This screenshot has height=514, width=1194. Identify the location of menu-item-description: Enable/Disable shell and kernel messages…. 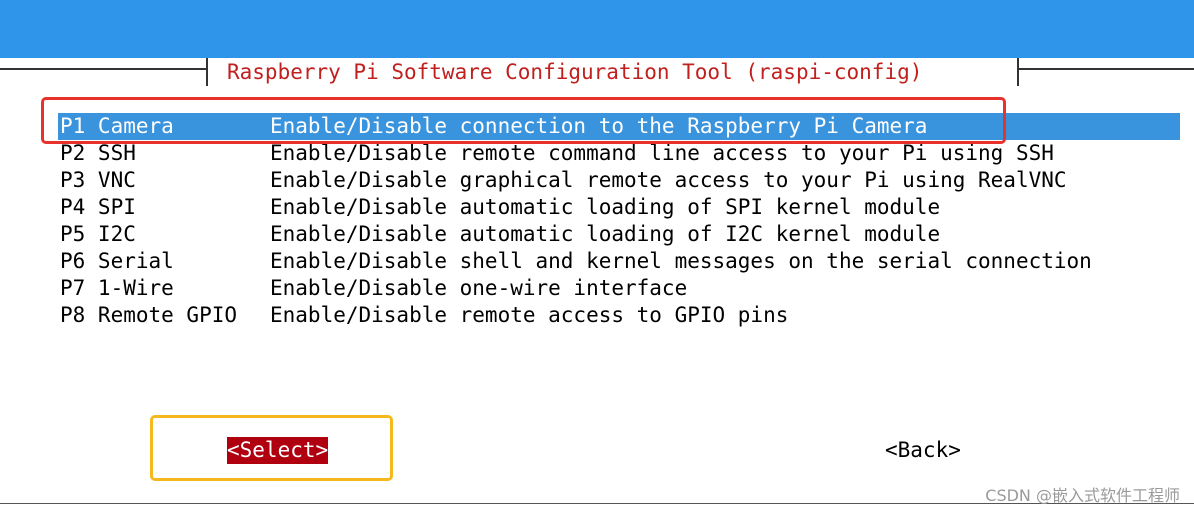
(681, 261).